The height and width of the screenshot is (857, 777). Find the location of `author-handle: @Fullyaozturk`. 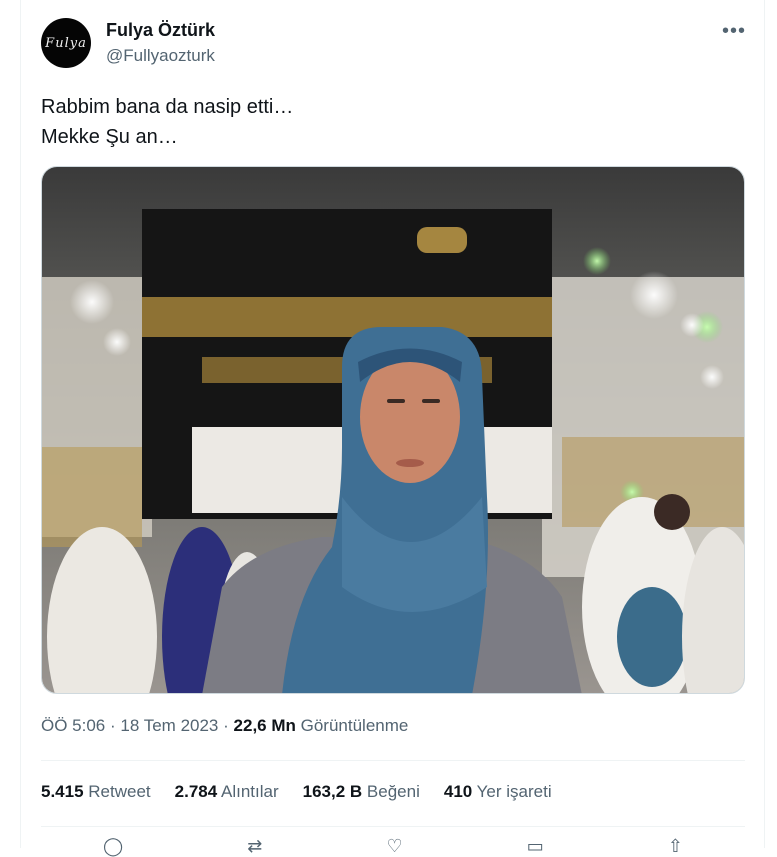

author-handle: @Fullyaozturk is located at coordinates (160, 56).